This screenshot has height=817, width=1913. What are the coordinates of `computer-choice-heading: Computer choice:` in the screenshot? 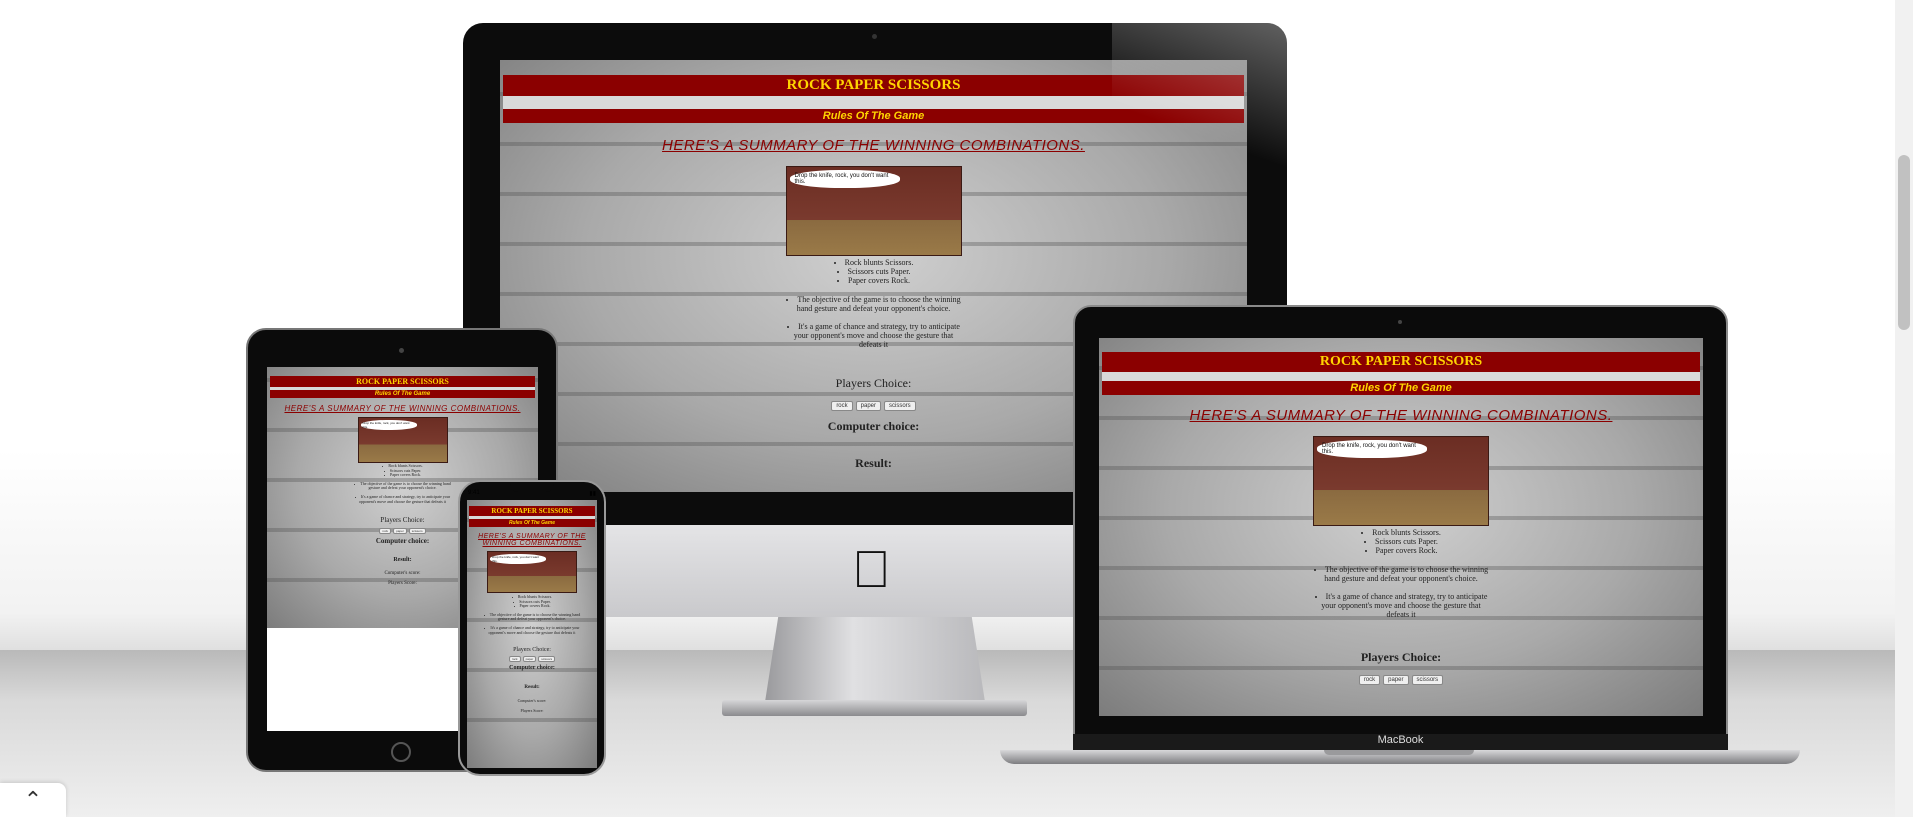 It's located at (532, 668).